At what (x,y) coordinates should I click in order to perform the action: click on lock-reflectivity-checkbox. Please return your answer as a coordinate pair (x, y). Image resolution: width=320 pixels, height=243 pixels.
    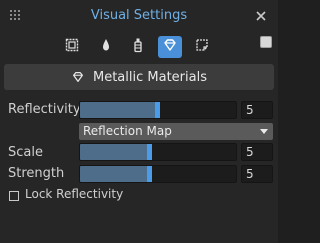
    Looking at the image, I should click on (14, 196).